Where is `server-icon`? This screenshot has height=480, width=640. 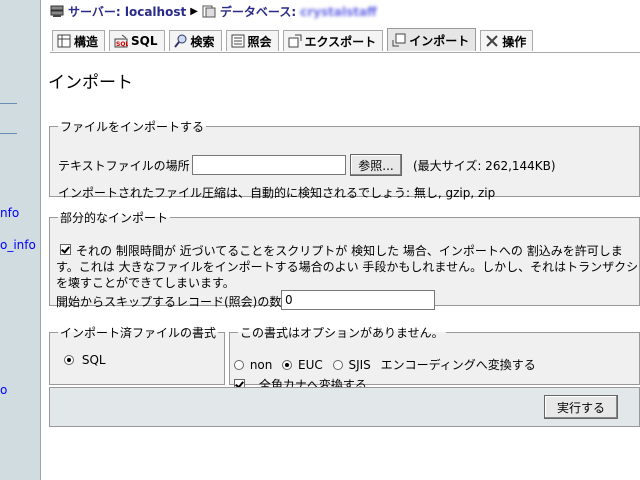 server-icon is located at coordinates (57, 11).